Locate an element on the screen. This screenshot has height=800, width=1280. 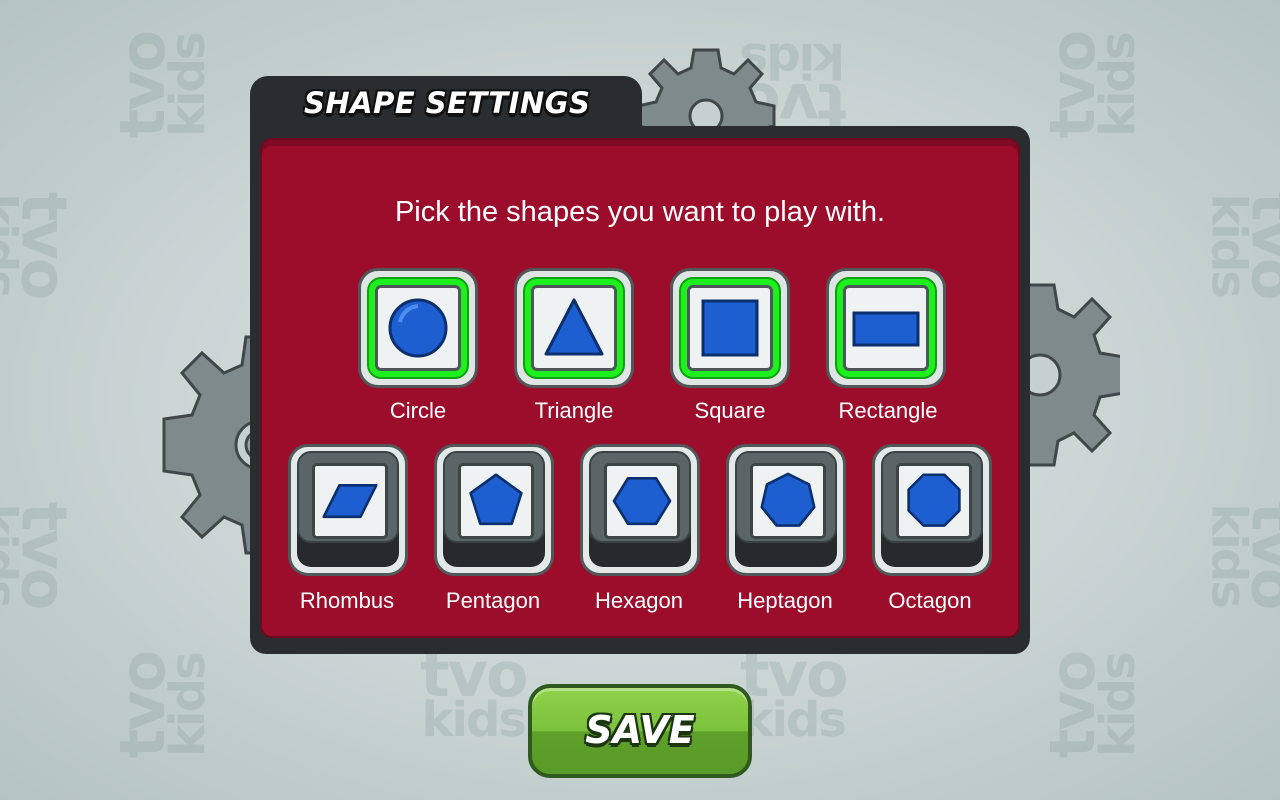
save-button: SAVE is located at coordinates (640, 731).